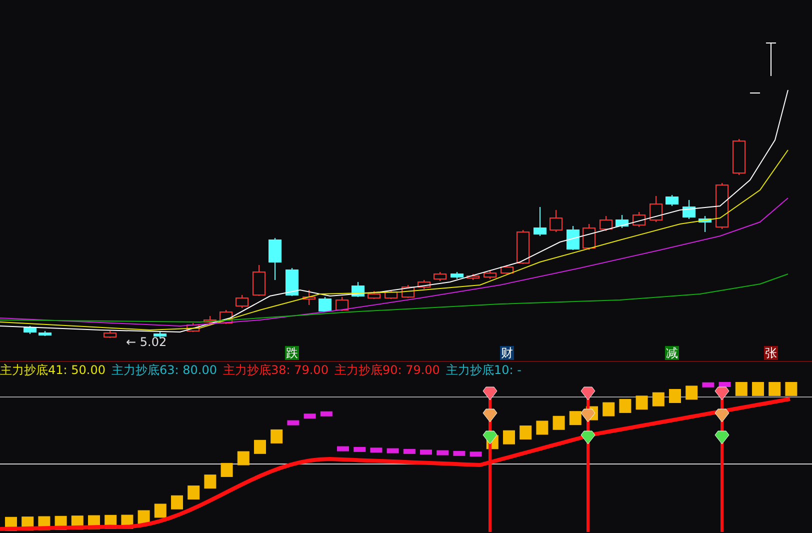 Image resolution: width=812 pixels, height=533 pixels. I want to click on indicator-value: 主力抄底90: 79.00, so click(387, 370).